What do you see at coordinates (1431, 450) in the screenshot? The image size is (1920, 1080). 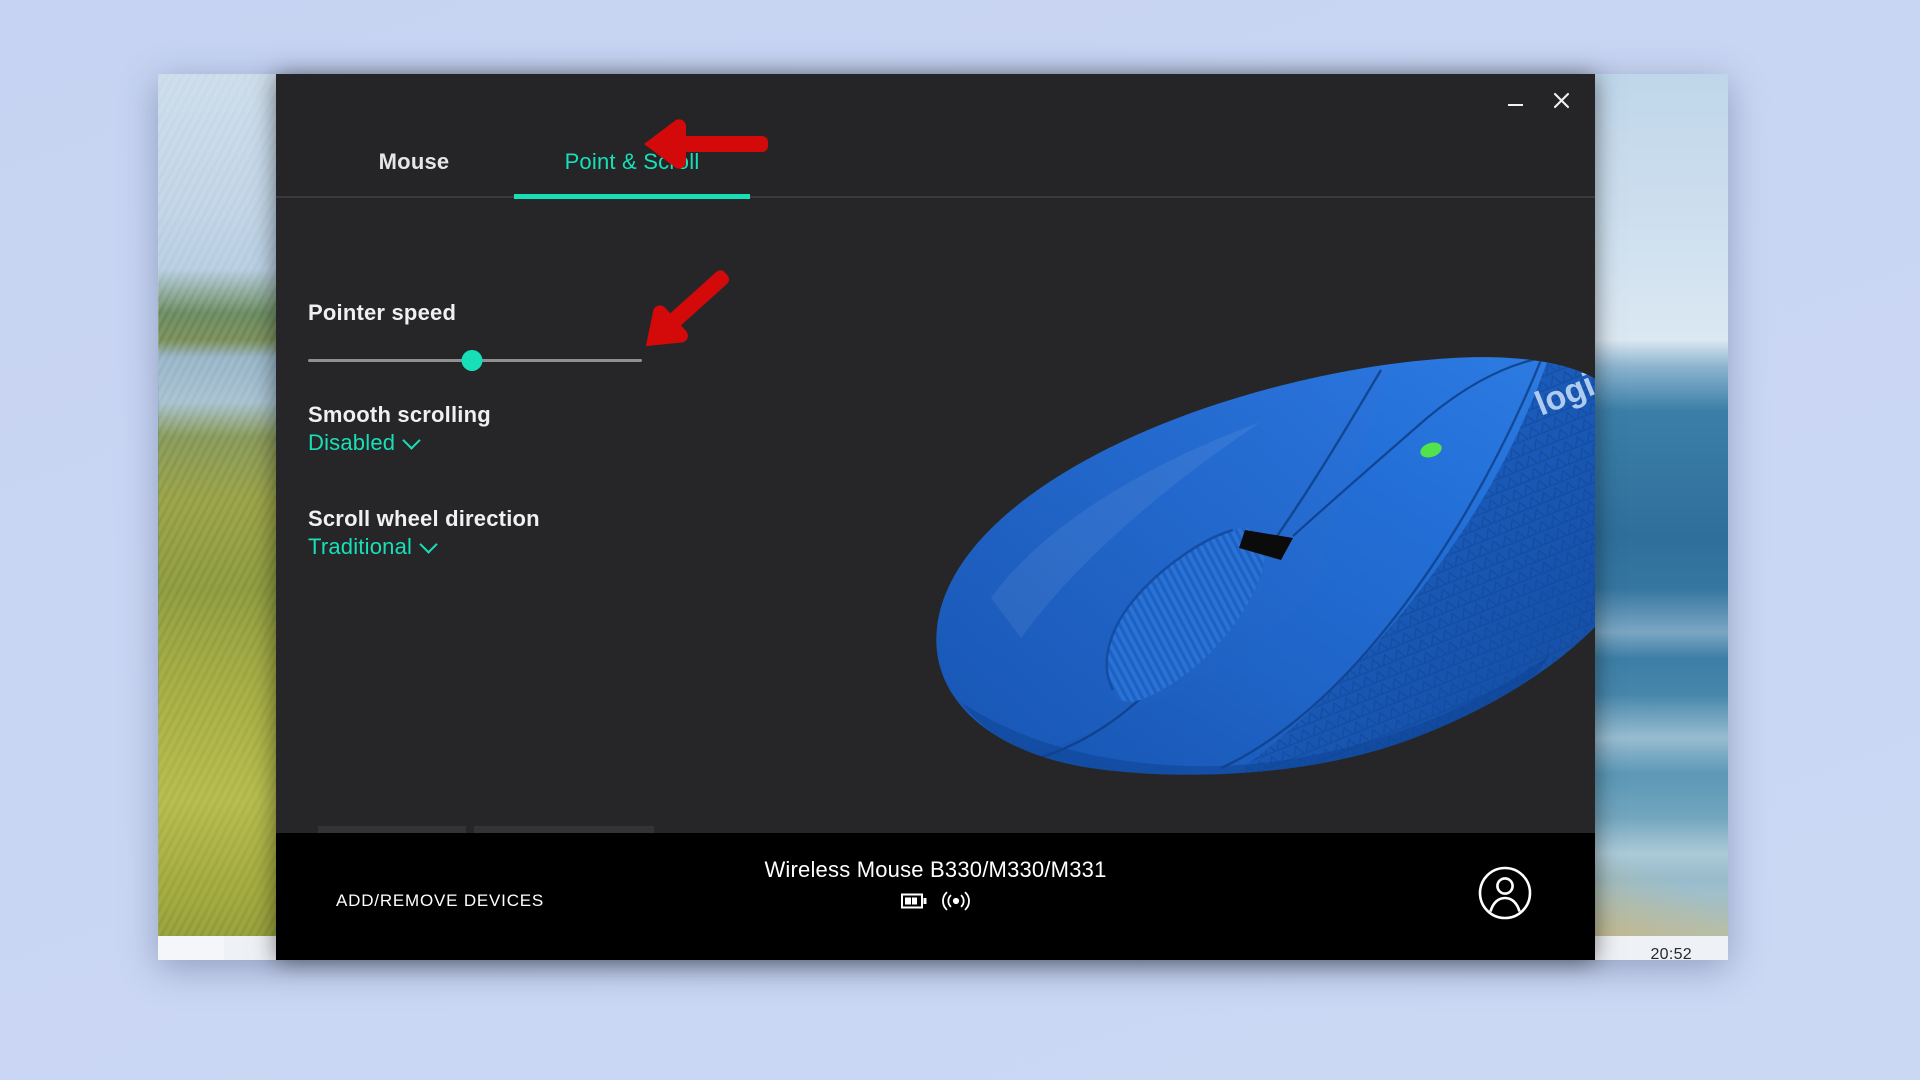 I see `mouse-led-indicator` at bounding box center [1431, 450].